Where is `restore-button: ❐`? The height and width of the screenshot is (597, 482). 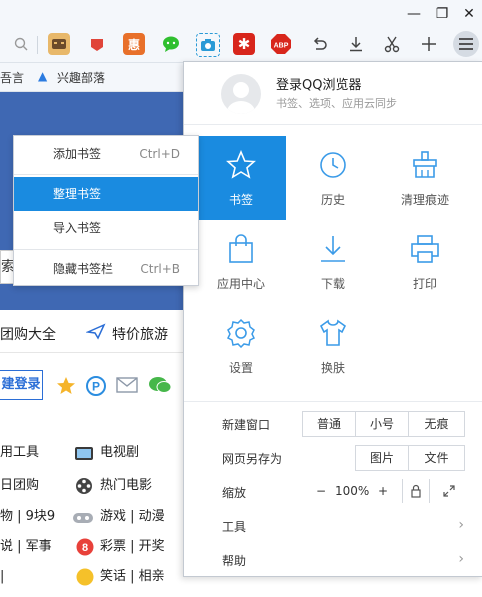
restore-button: ❐ is located at coordinates (442, 14).